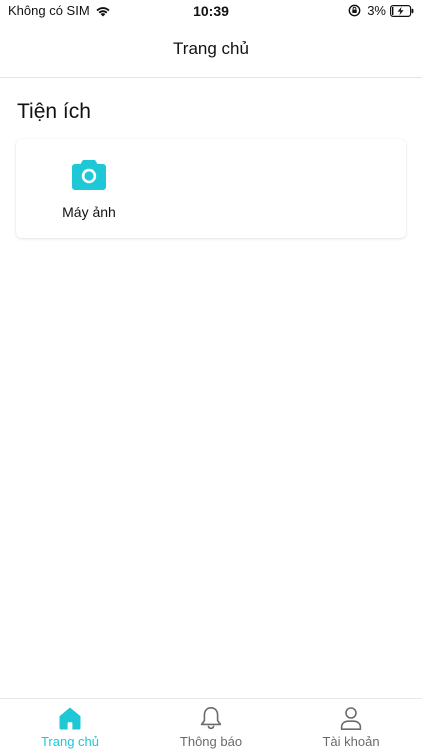 The height and width of the screenshot is (751, 422). I want to click on page-title: Trang chủ, so click(211, 48).